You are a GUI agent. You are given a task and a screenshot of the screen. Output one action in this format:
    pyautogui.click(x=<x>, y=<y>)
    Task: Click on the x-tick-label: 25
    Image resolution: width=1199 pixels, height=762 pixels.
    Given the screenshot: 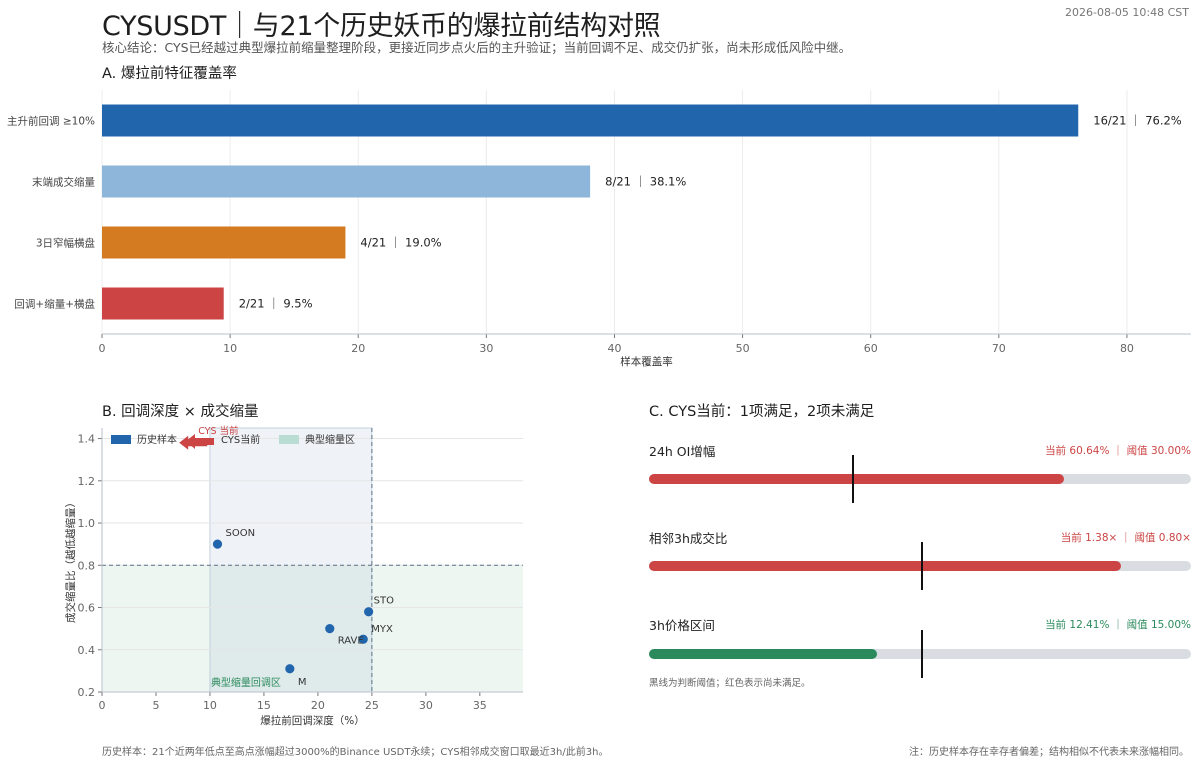 What is the action you would take?
    pyautogui.click(x=372, y=705)
    